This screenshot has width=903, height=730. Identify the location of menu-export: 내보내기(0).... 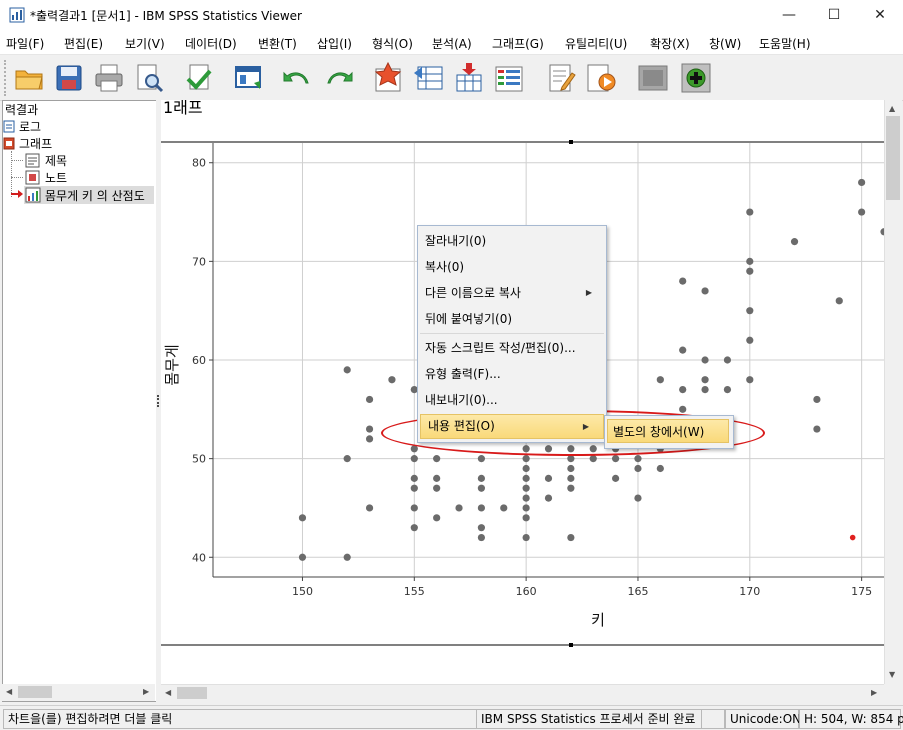
(512, 400).